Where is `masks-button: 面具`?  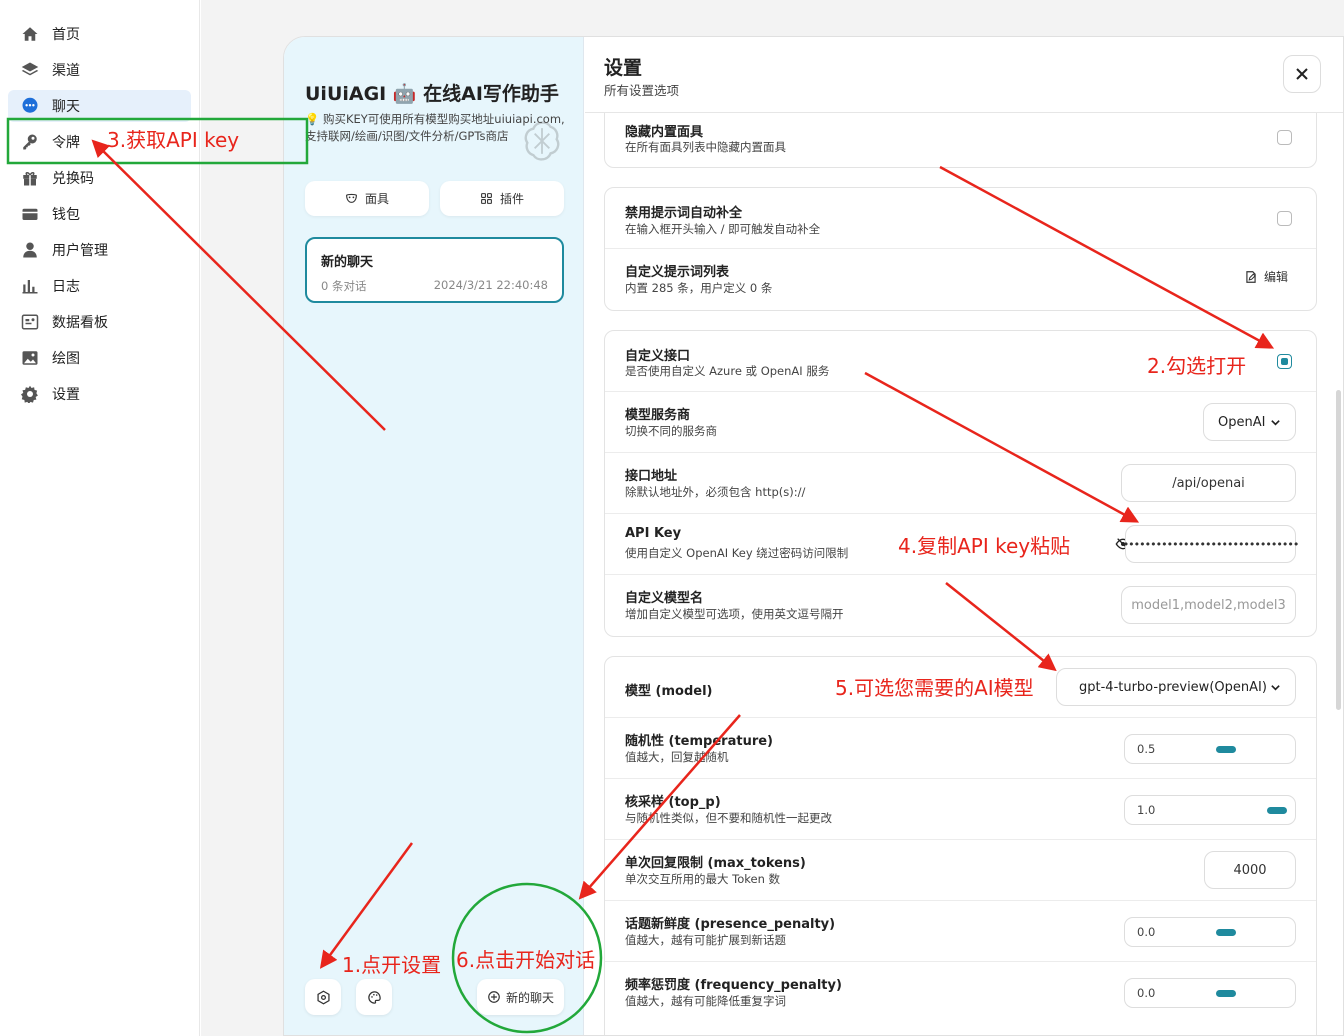 masks-button: 面具 is located at coordinates (367, 198).